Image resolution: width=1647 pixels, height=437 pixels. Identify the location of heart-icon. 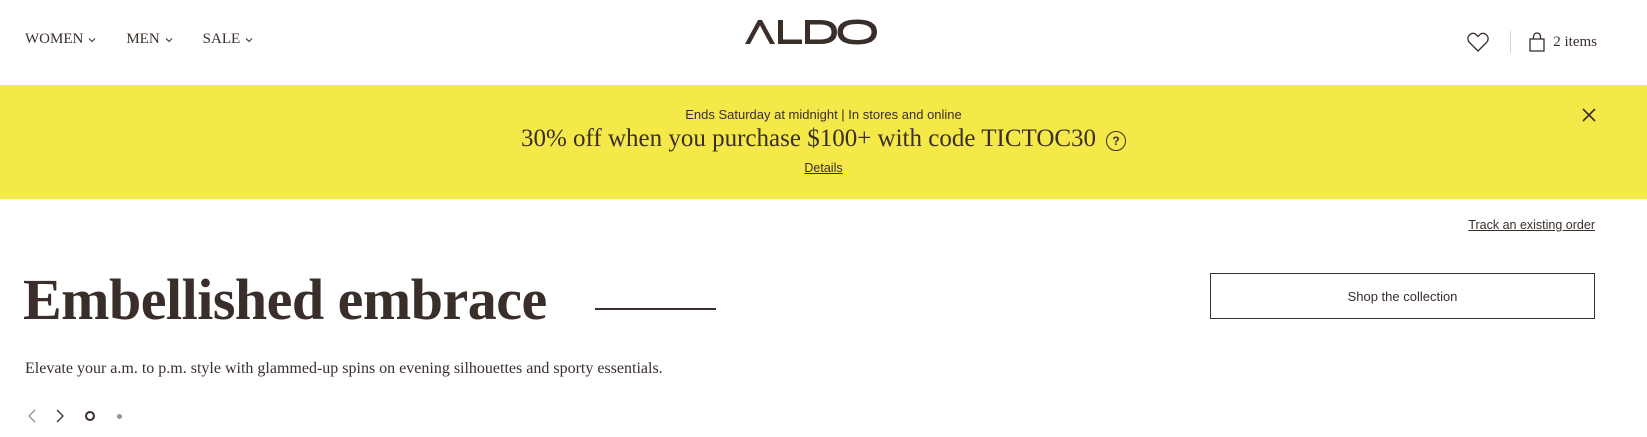
(1478, 42).